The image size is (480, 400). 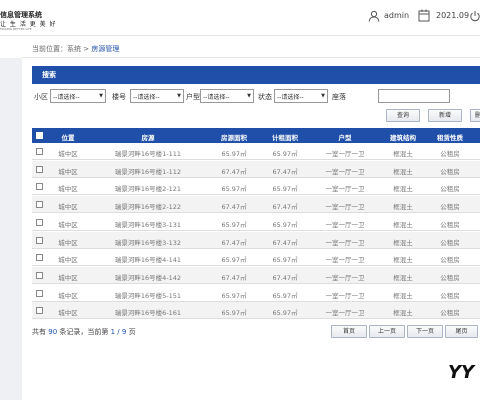 What do you see at coordinates (49, 49) in the screenshot?
I see `breadcrumb-prefix: 当前位置：` at bounding box center [49, 49].